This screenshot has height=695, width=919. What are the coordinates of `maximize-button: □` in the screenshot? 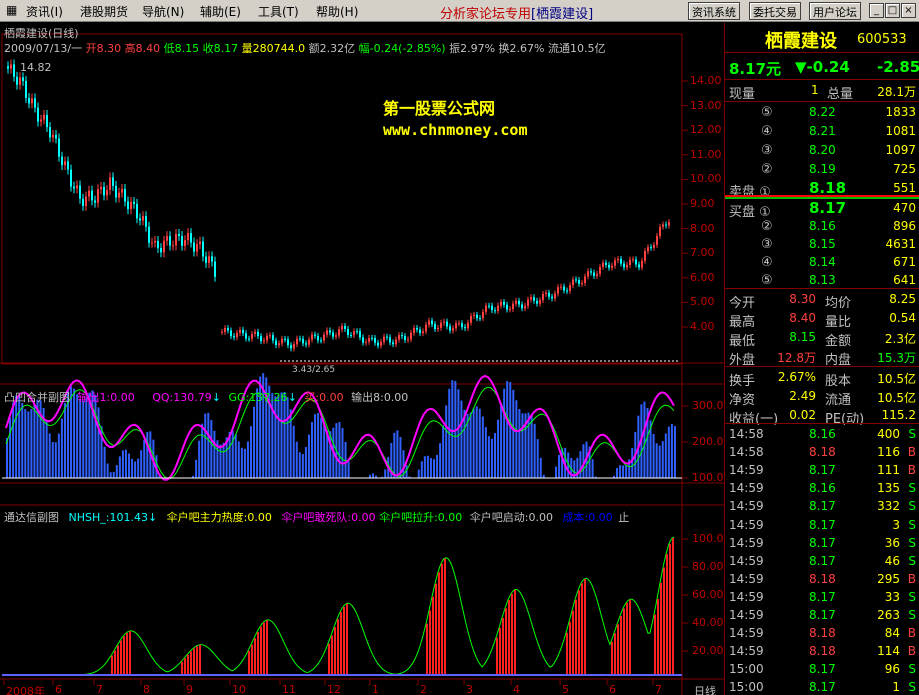 It's located at (892, 10).